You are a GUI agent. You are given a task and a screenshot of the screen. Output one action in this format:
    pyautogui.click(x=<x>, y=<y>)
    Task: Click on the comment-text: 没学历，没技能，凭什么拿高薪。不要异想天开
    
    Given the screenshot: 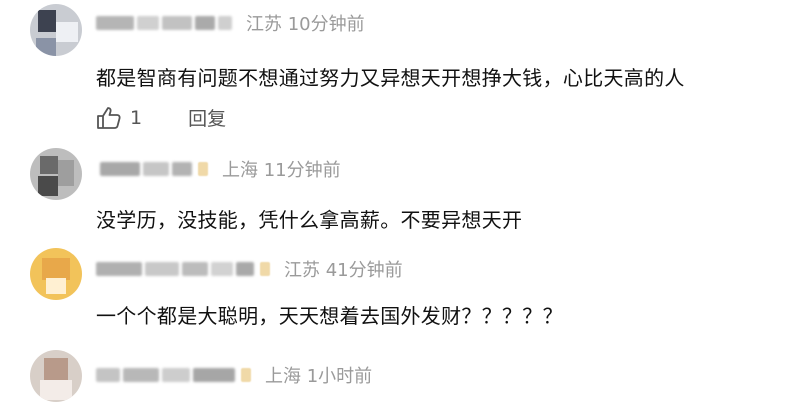 What is the action you would take?
    pyautogui.click(x=309, y=220)
    